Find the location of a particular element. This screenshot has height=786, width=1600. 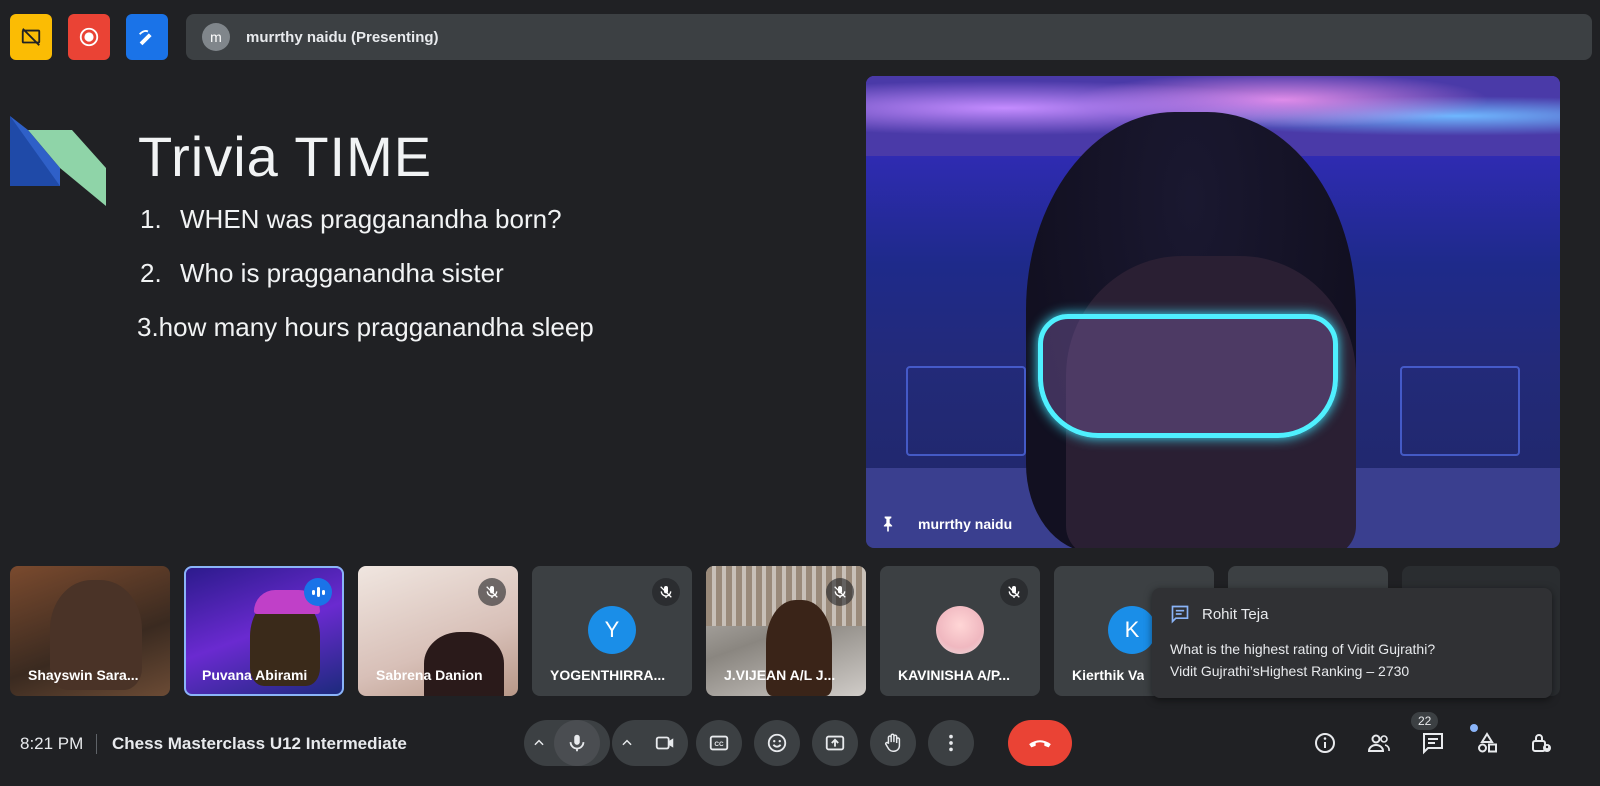

participant-name: Puvana Abirami is located at coordinates (255, 675).